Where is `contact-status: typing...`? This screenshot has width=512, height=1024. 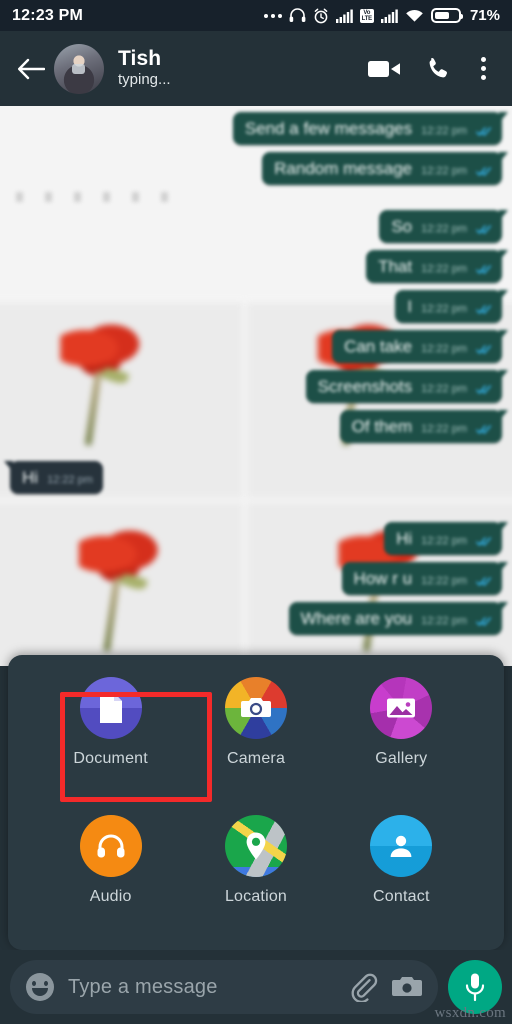 contact-status: typing... is located at coordinates (144, 80).